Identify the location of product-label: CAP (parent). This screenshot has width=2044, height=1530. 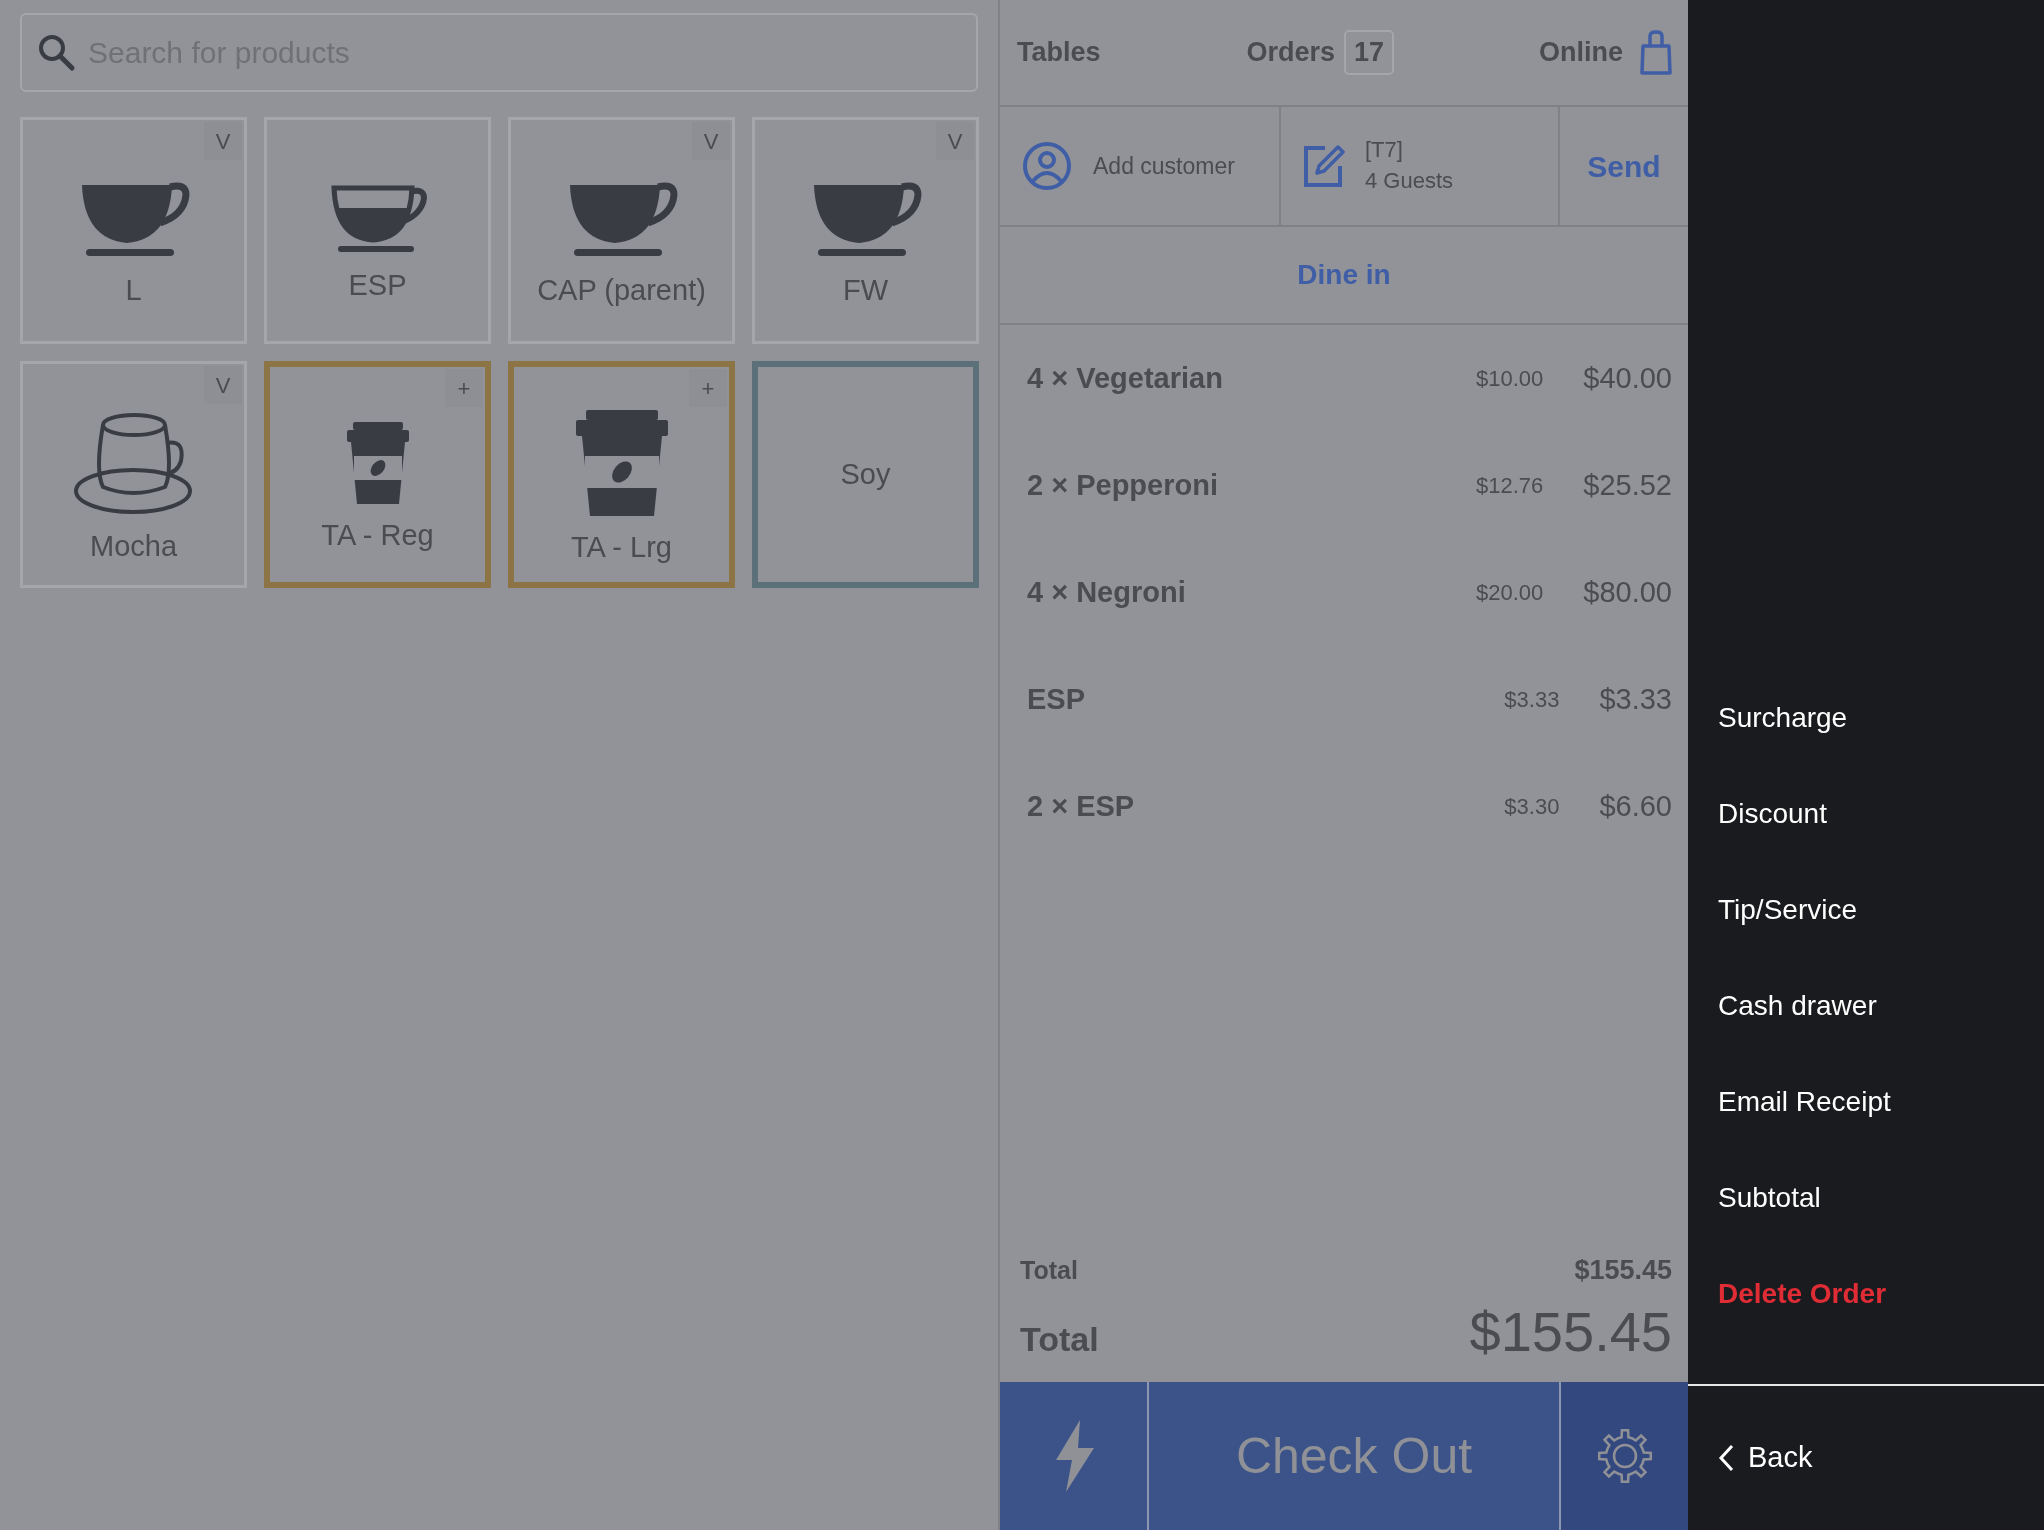
(621, 290).